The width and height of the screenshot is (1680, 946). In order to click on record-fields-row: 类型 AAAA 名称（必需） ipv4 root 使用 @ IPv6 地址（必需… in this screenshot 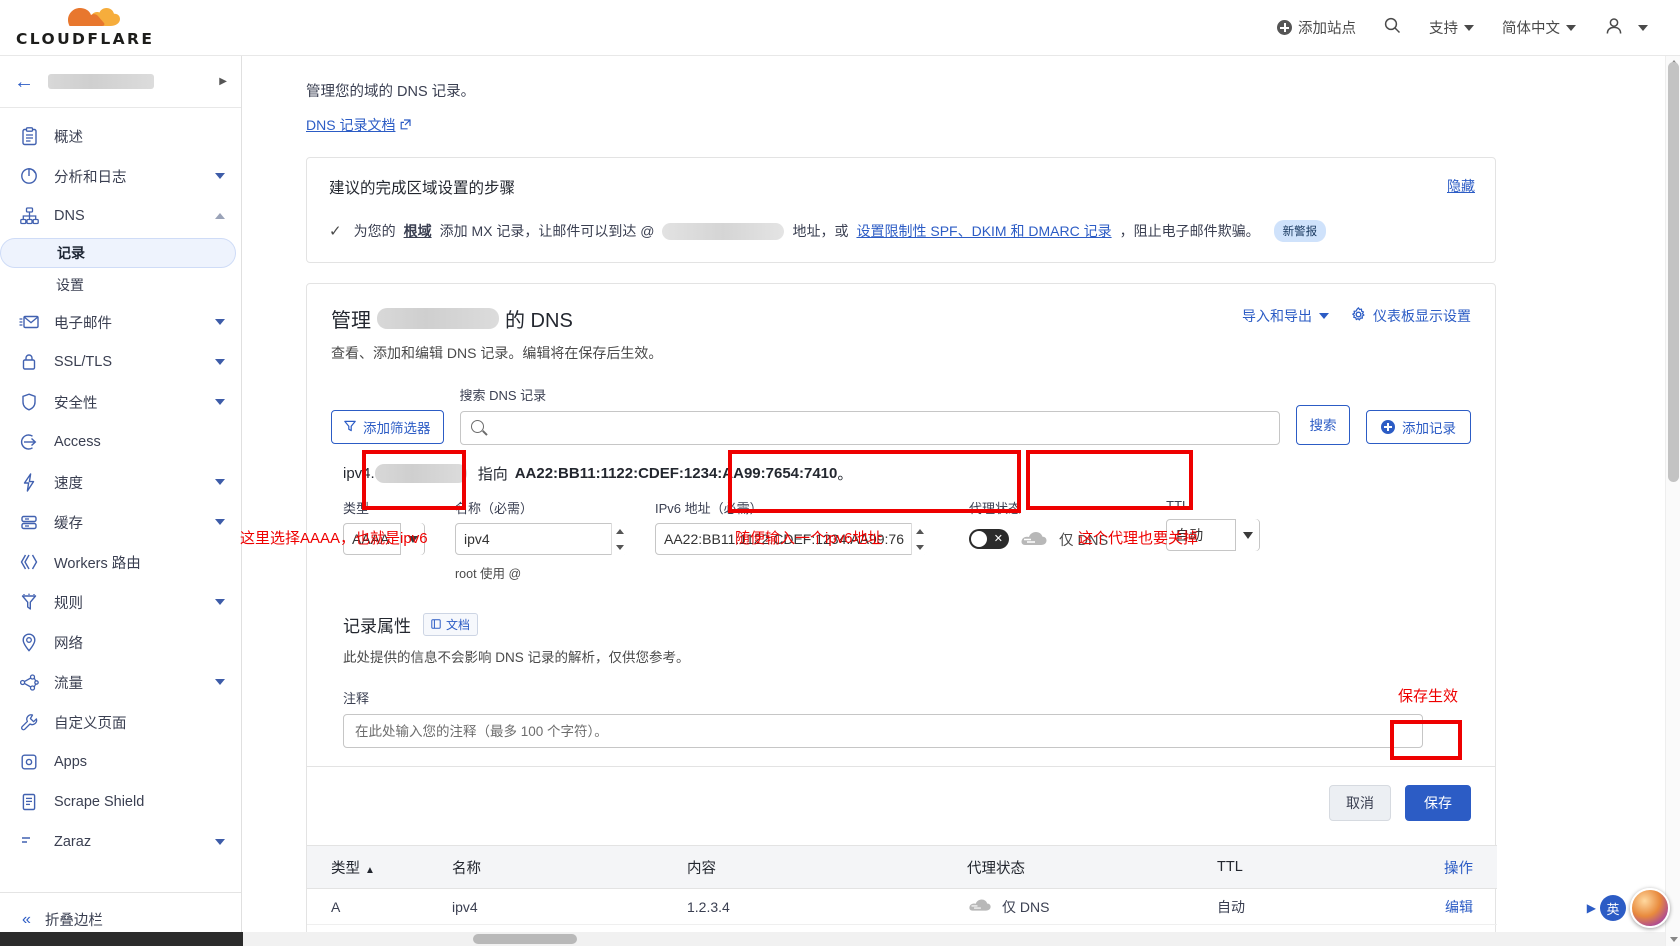, I will do `click(907, 540)`.